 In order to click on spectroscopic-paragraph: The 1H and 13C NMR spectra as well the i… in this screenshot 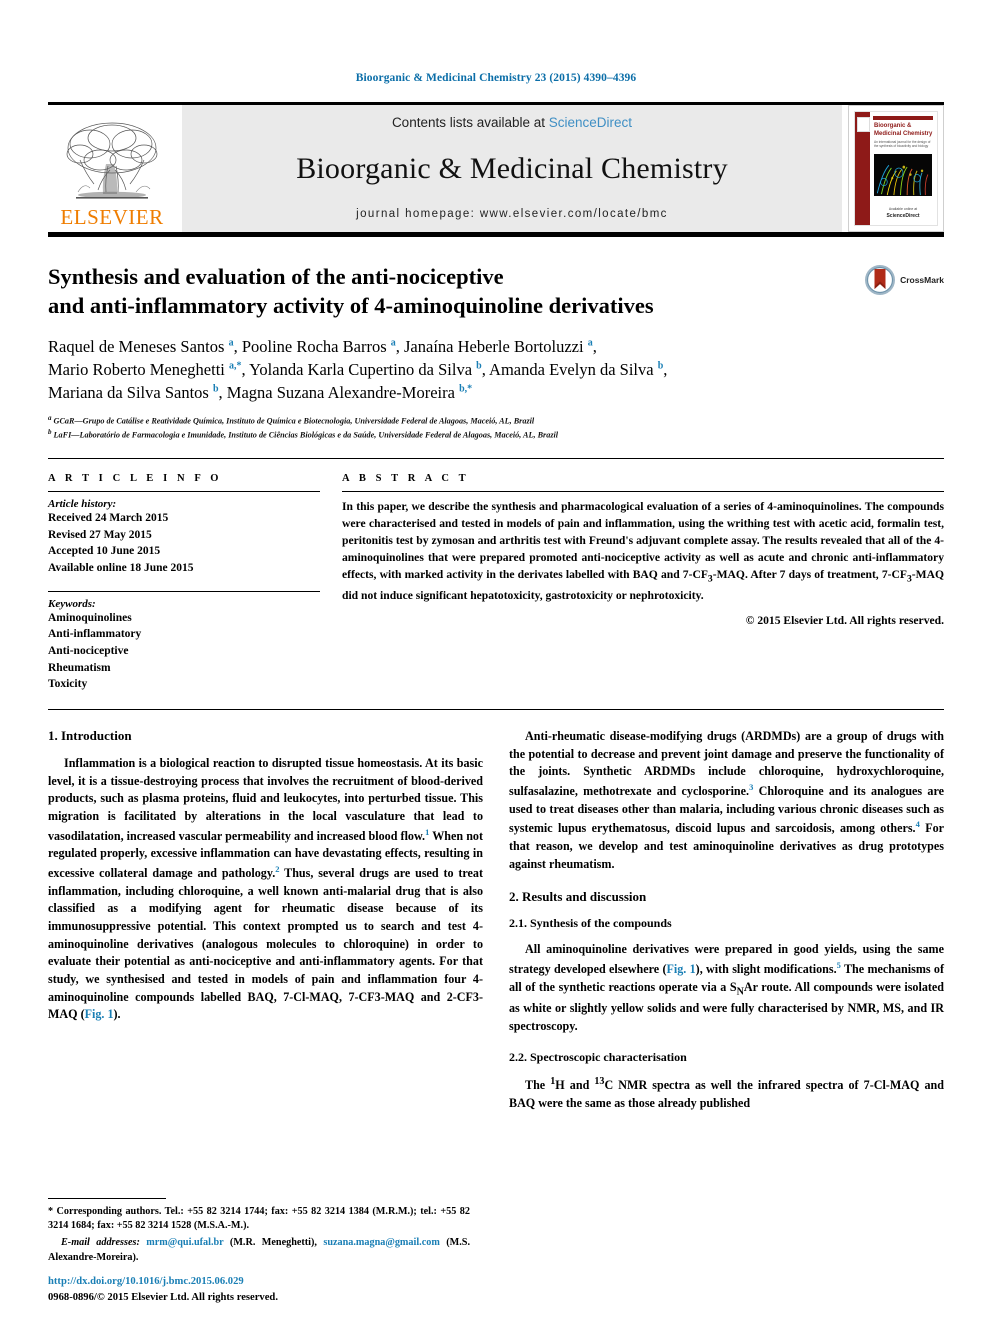, I will do `click(726, 1093)`.